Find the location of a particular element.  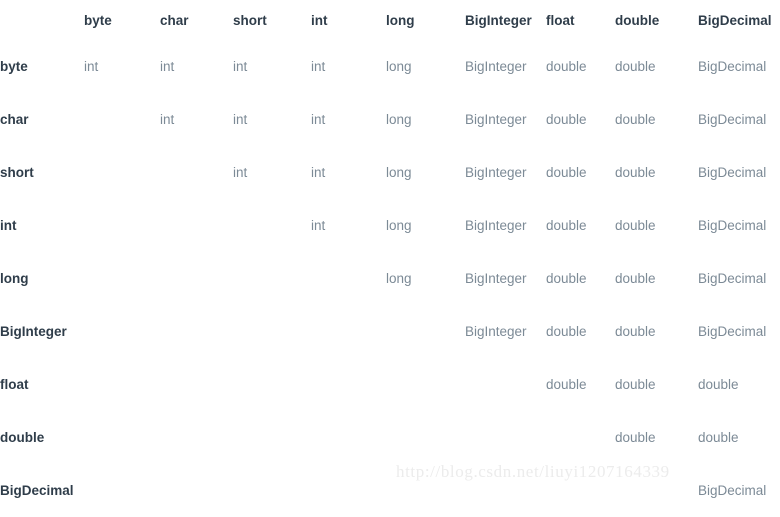

row-header-char: char is located at coordinates (14, 119).